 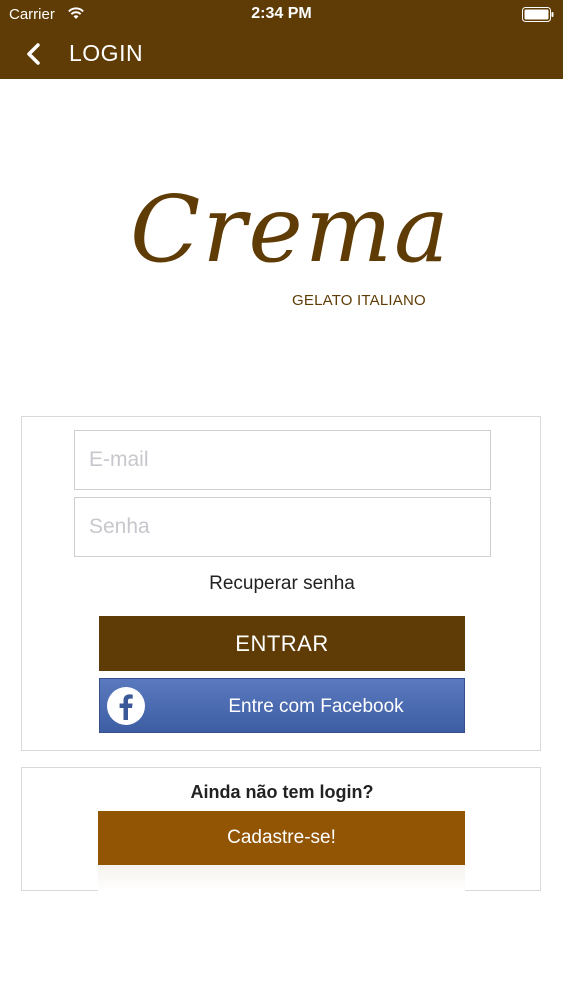 What do you see at coordinates (282, 643) in the screenshot?
I see `login-button: ENTRAR` at bounding box center [282, 643].